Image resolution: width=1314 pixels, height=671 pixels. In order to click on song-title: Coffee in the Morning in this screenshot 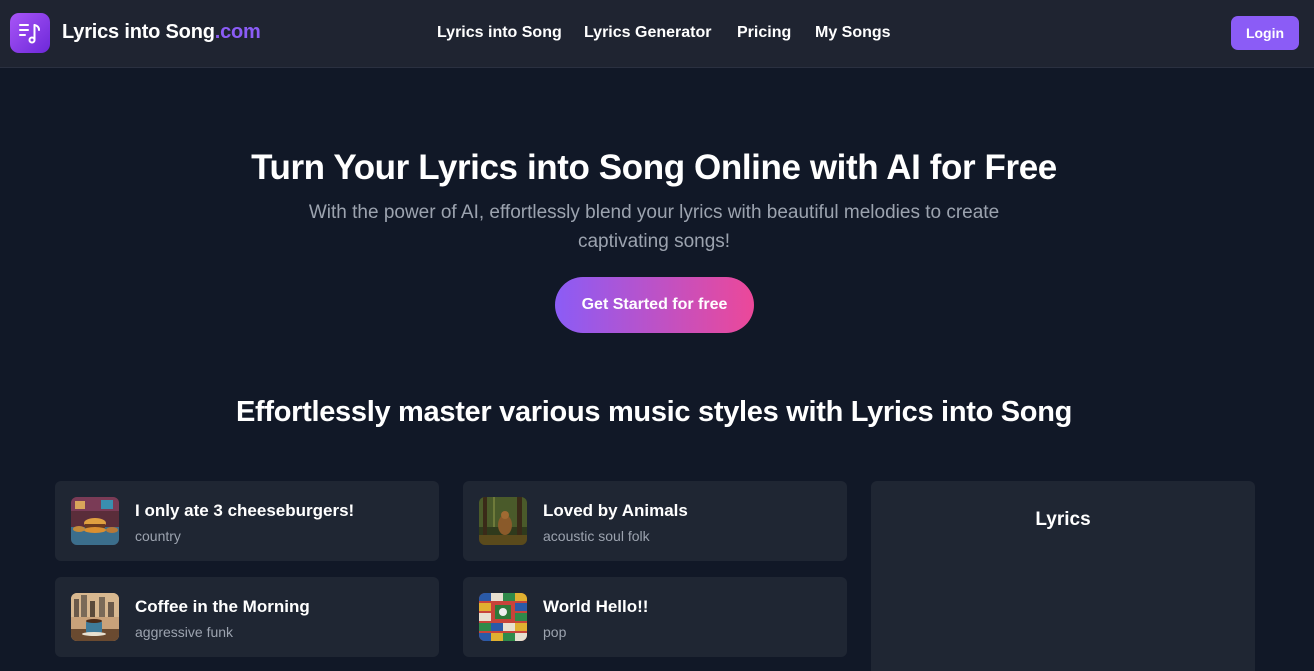, I will do `click(222, 606)`.